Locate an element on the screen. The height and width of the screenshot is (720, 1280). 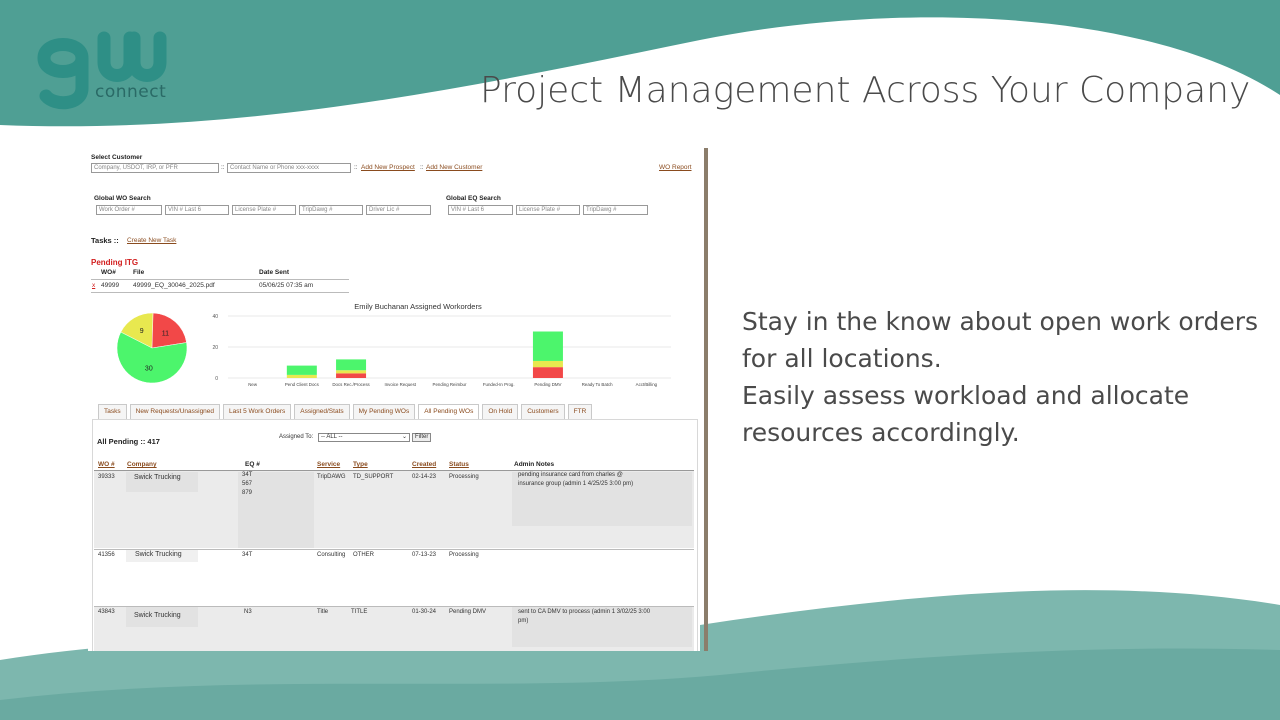
add-new-customer-link: Add New Customer is located at coordinates (454, 167).